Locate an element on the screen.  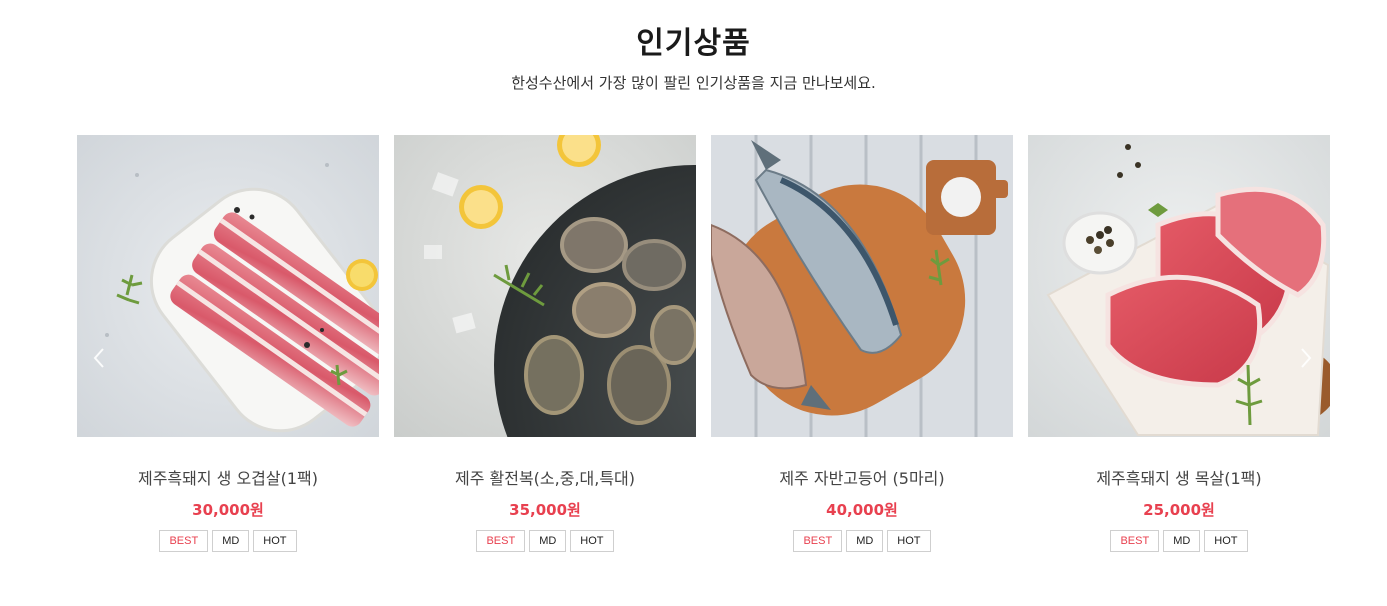
section-title: 인기상품 is located at coordinates (693, 43).